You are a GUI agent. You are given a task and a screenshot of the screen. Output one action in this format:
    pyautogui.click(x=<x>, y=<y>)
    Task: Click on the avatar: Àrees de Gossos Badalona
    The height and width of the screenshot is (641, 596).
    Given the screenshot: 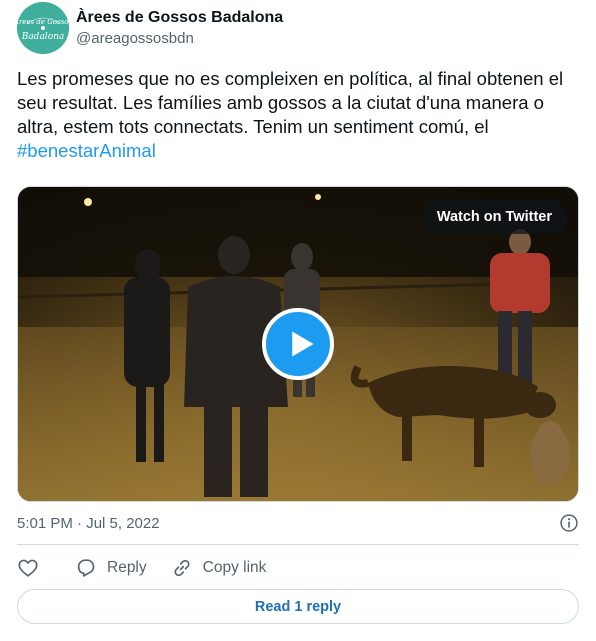 What is the action you would take?
    pyautogui.click(x=43, y=28)
    